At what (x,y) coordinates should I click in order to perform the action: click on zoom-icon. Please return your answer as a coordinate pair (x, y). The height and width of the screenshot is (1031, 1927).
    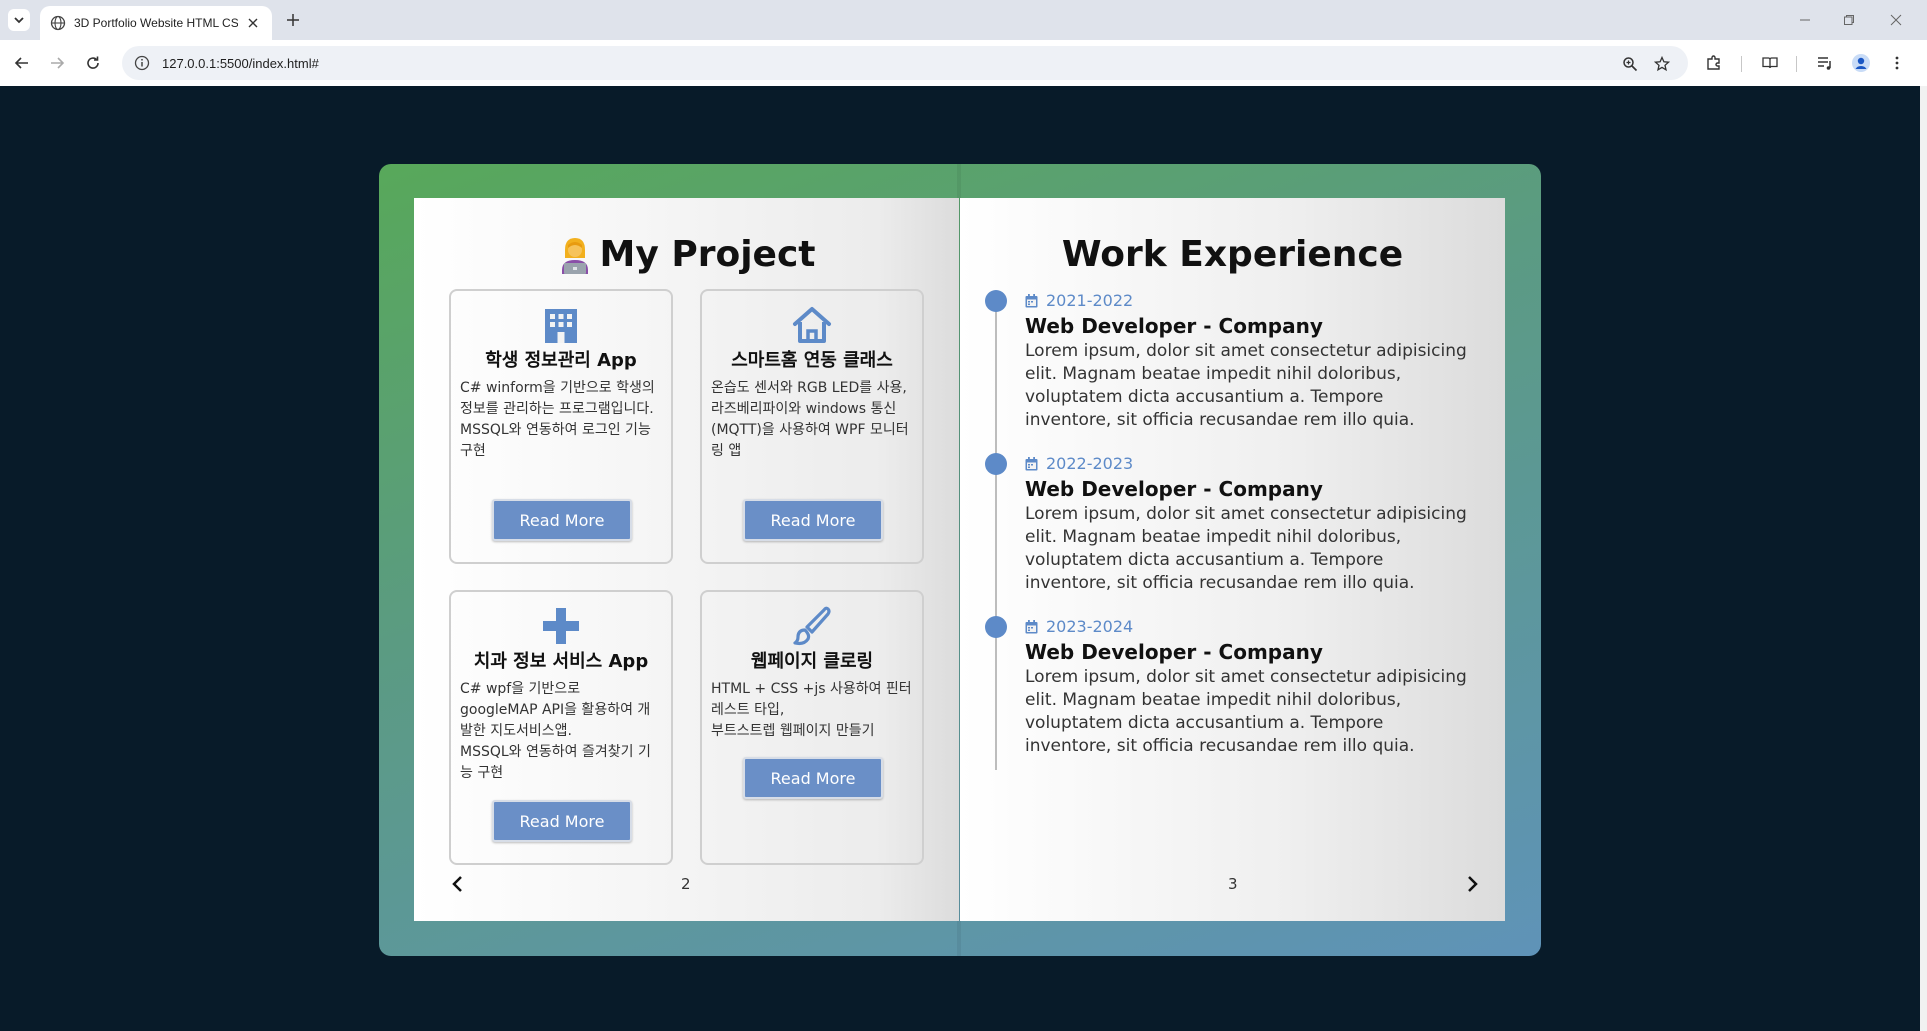
    Looking at the image, I should click on (1630, 64).